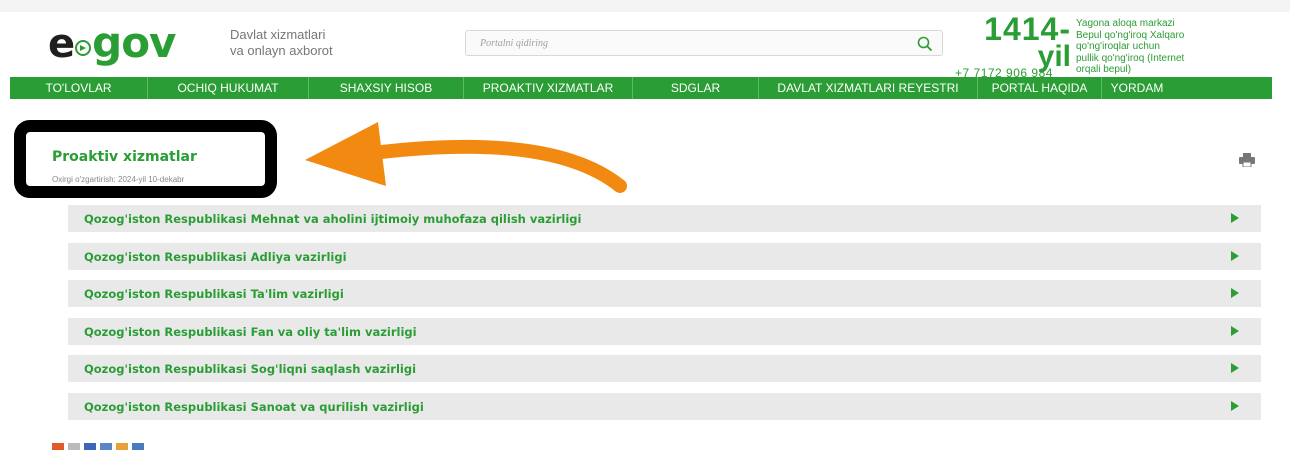 The image size is (1290, 450). I want to click on egov-logo: e gov, so click(112, 42).